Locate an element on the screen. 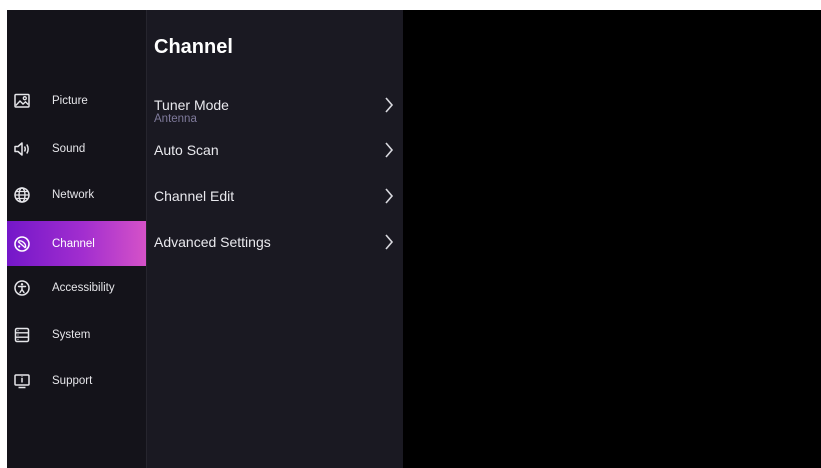 This screenshot has width=821, height=468. sidebar-item-picture: Picture is located at coordinates (76, 101).